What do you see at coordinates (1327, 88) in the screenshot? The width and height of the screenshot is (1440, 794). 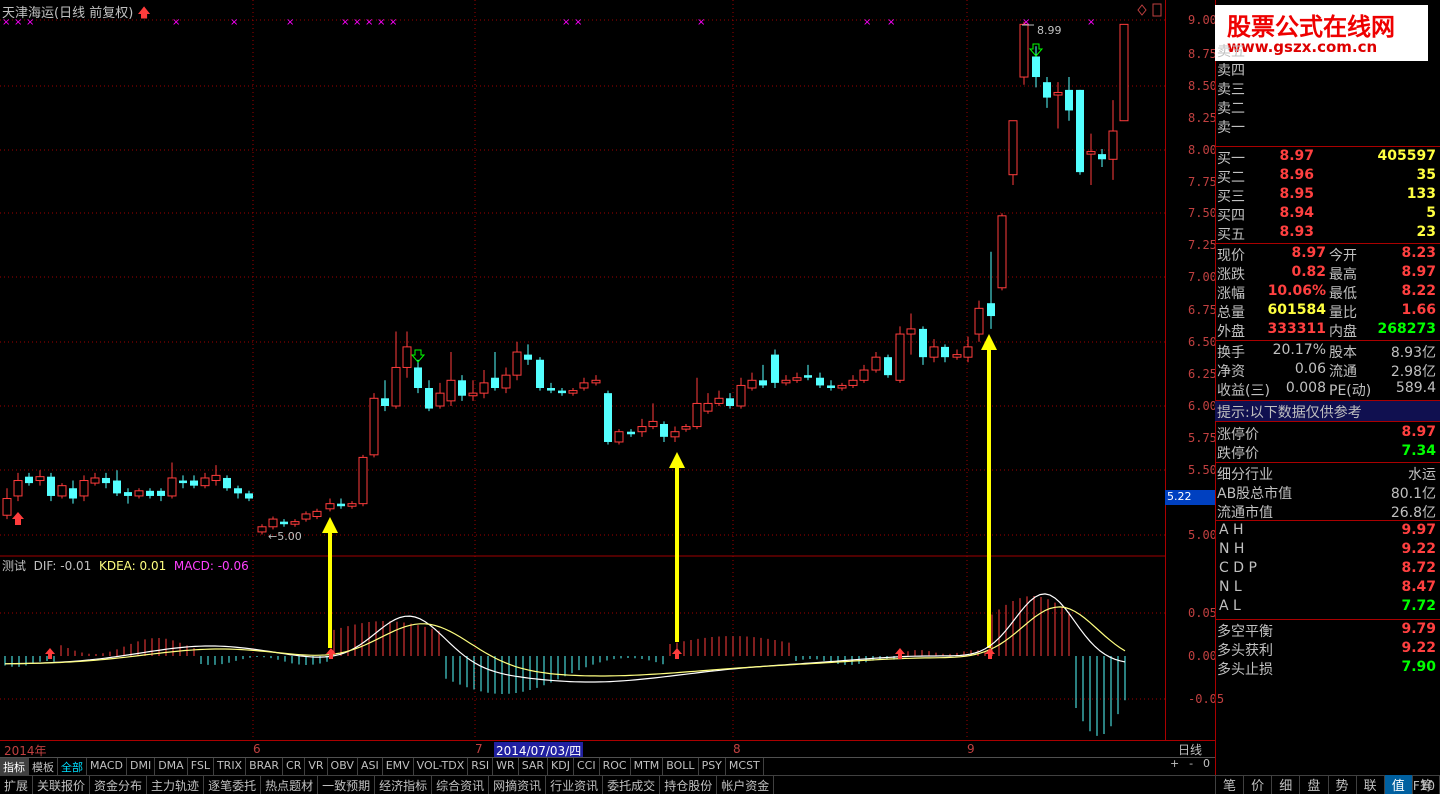 I see `sell-level-row: 卖三` at bounding box center [1327, 88].